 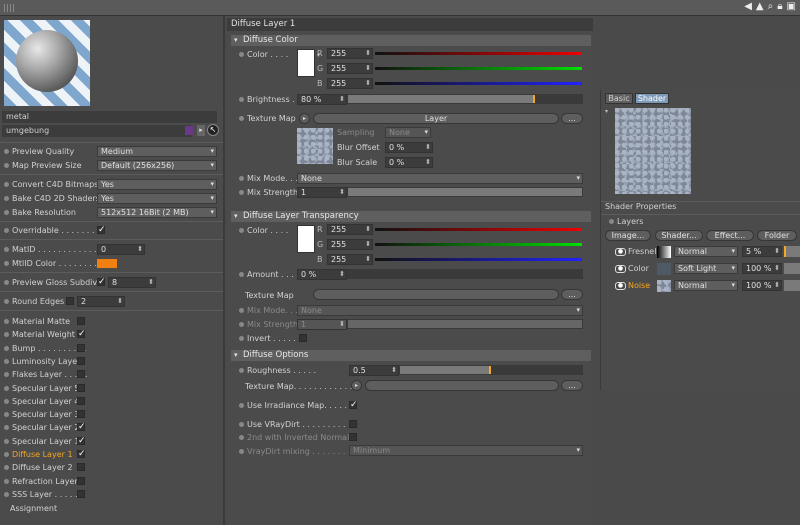 What do you see at coordinates (771, 6) in the screenshot?
I see `search-icon: ⌕` at bounding box center [771, 6].